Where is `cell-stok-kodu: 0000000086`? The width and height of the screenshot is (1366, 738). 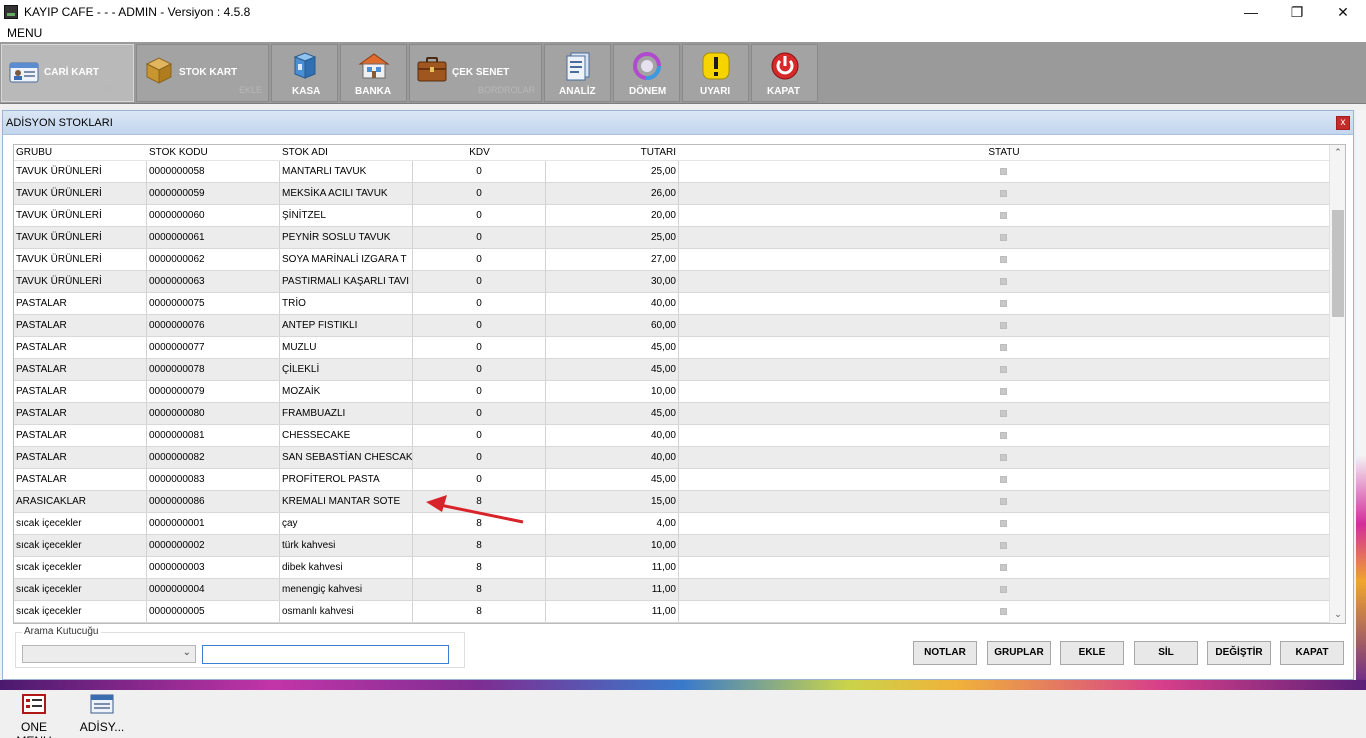
cell-stok-kodu: 0000000086 is located at coordinates (213, 501).